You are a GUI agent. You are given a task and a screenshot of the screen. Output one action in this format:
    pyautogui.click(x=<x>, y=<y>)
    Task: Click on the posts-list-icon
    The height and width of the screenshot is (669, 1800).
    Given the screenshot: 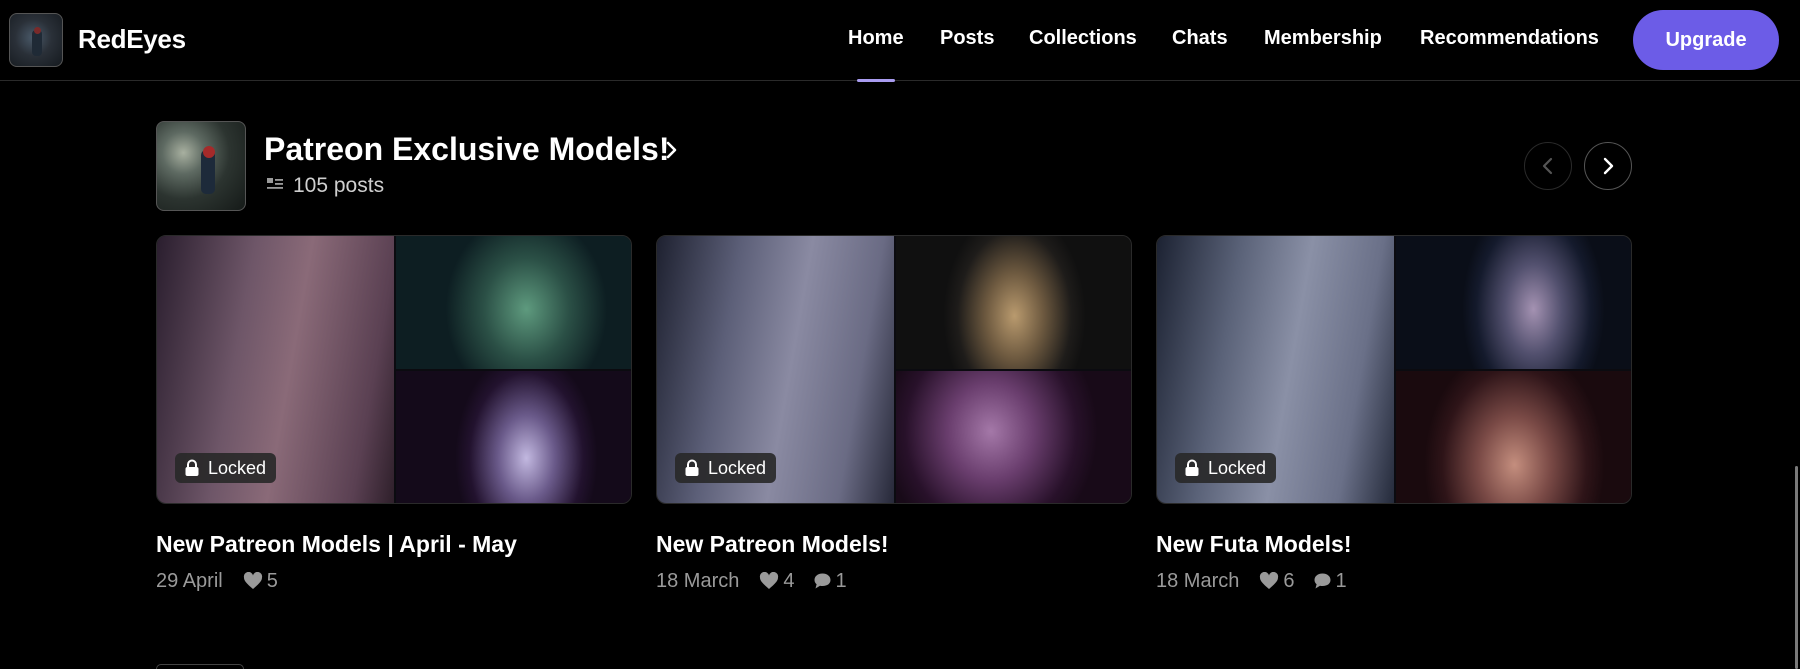 What is the action you would take?
    pyautogui.click(x=275, y=183)
    